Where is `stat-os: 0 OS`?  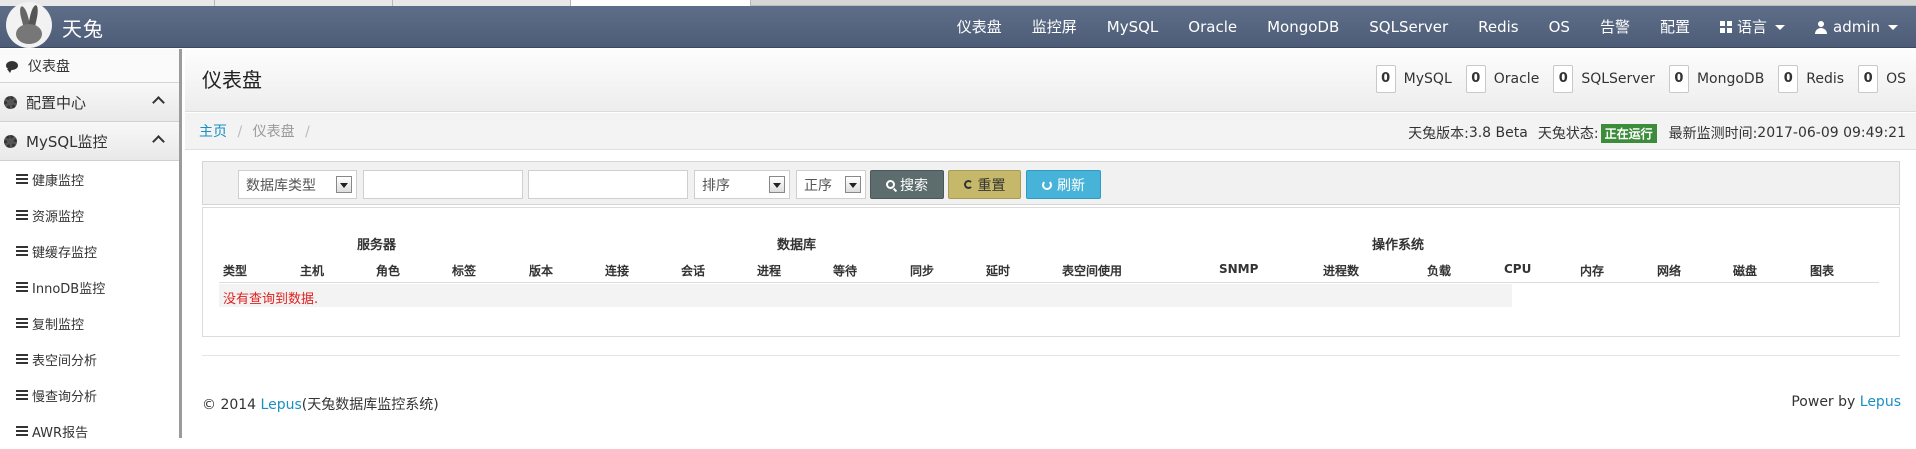
stat-os: 0 OS is located at coordinates (1882, 79).